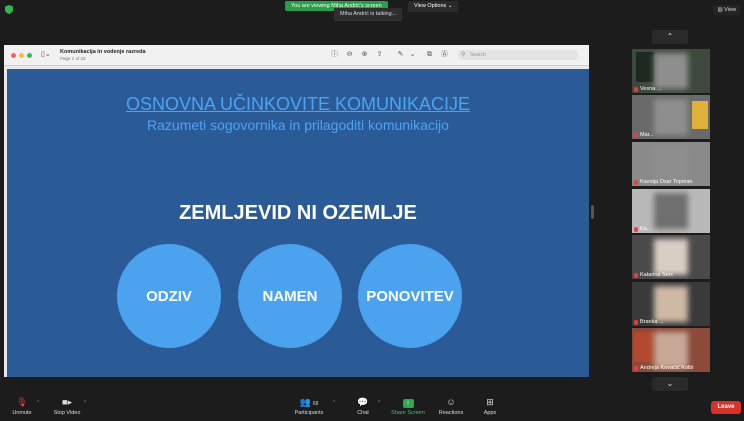 The width and height of the screenshot is (744, 421). I want to click on apps-label: Apps, so click(490, 413).